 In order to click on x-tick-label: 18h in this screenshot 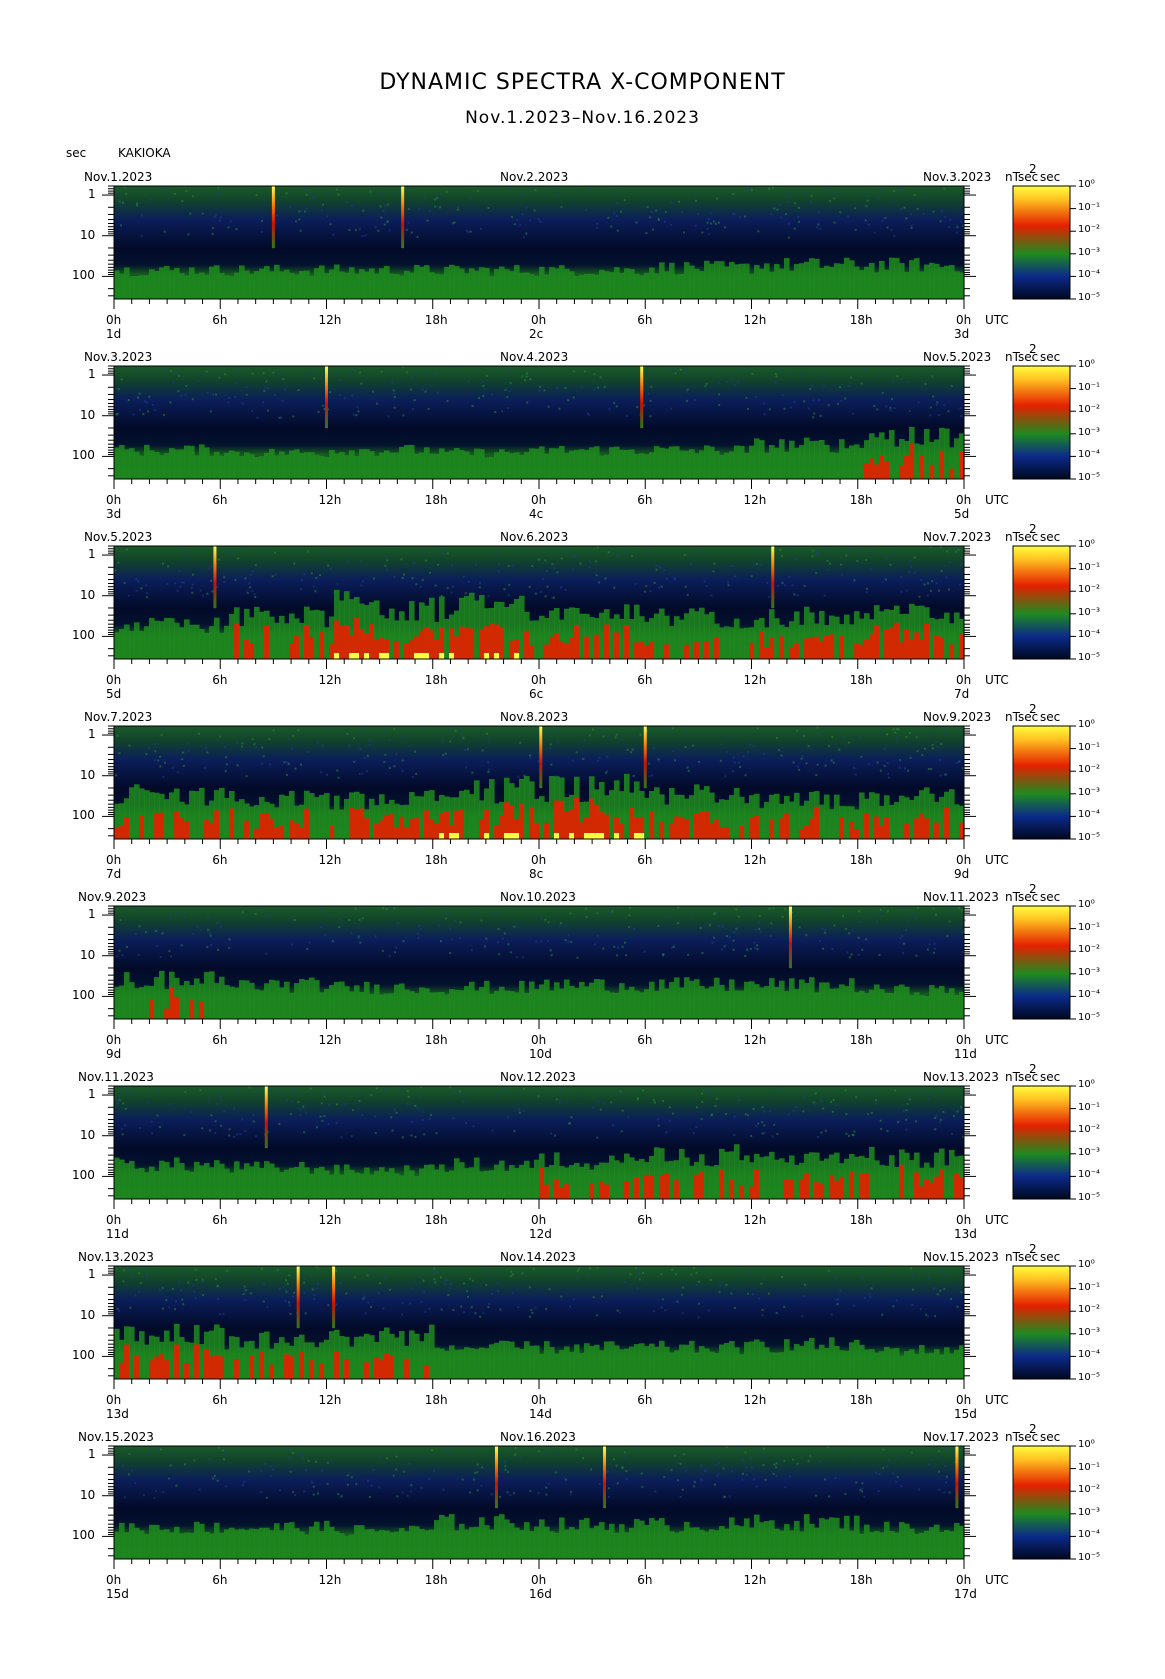, I will do `click(436, 680)`.